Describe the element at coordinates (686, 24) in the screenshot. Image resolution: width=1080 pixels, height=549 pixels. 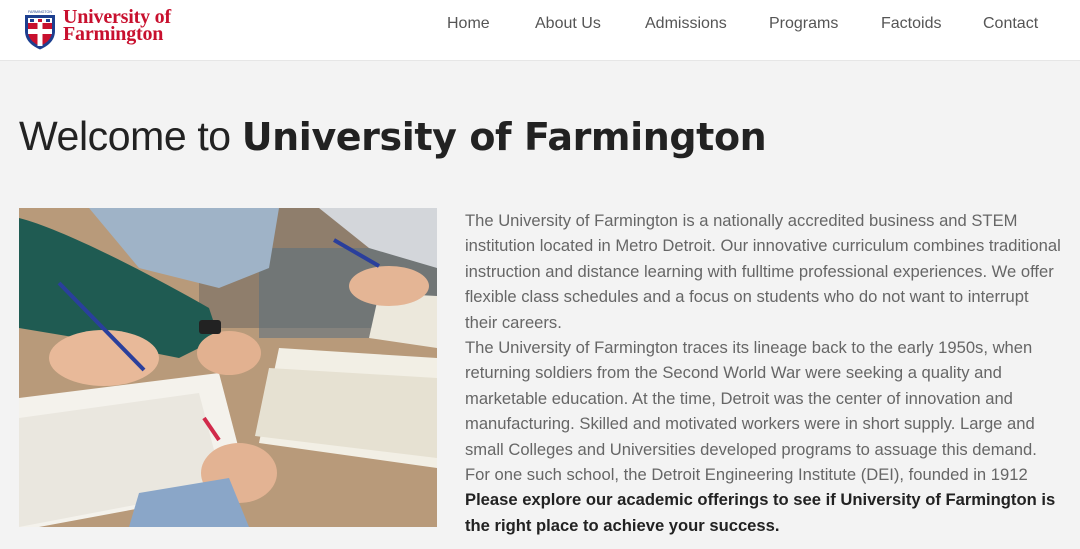
I see `nav-admissions: Admissions` at that location.